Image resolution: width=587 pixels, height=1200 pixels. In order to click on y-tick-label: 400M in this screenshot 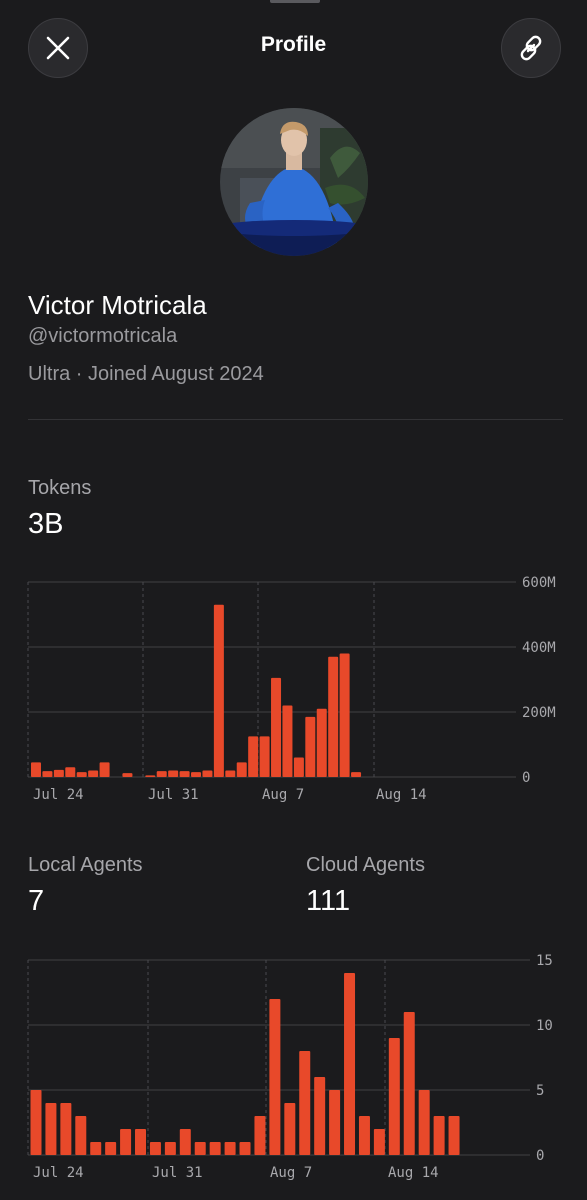, I will do `click(539, 648)`.